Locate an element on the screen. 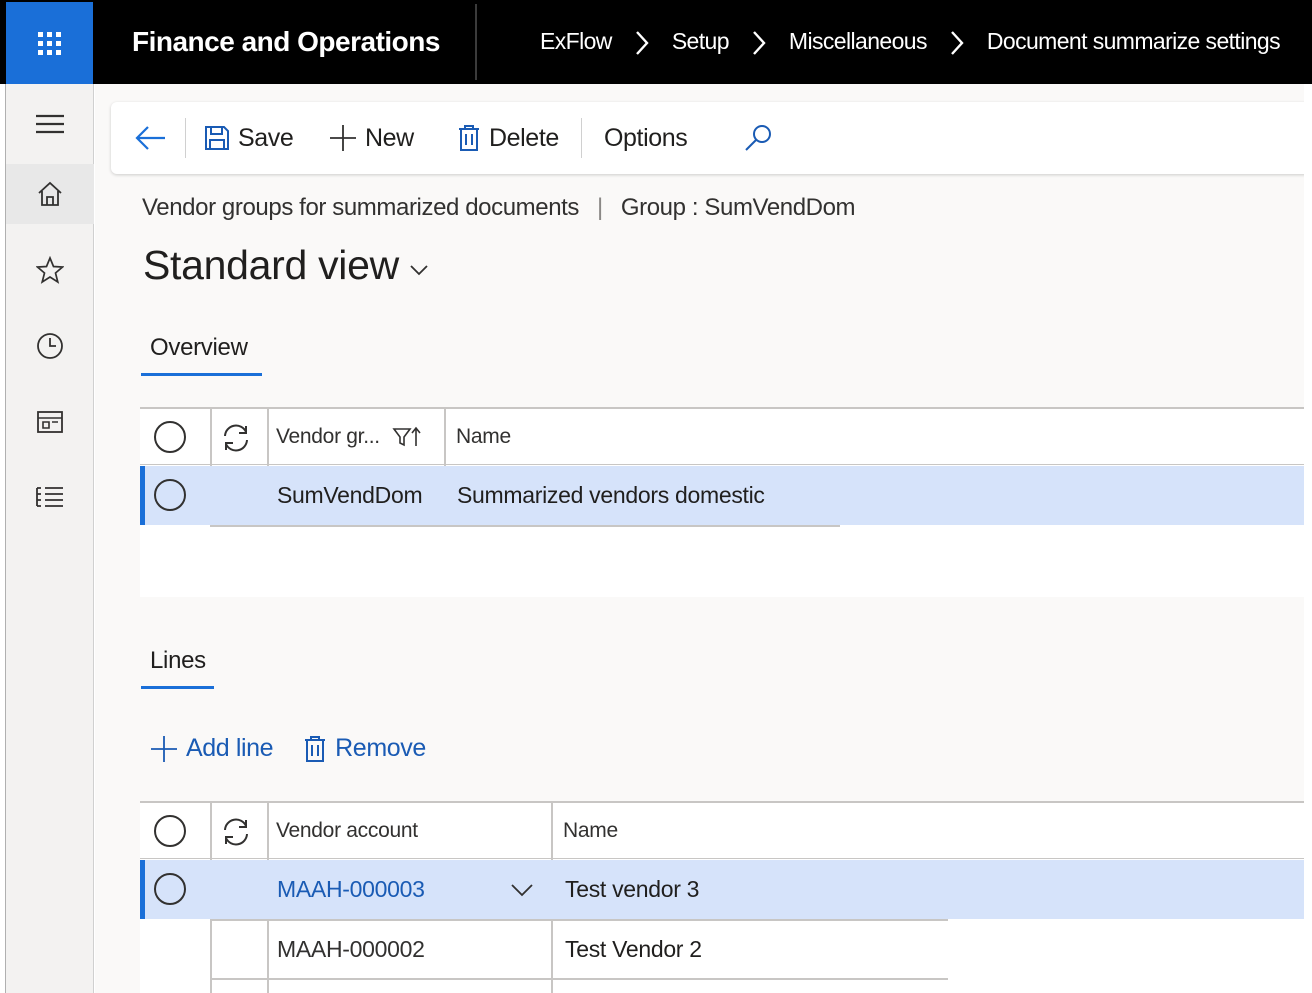  table-row: MAAH-000003 Test vendor 3 is located at coordinates (726, 889).